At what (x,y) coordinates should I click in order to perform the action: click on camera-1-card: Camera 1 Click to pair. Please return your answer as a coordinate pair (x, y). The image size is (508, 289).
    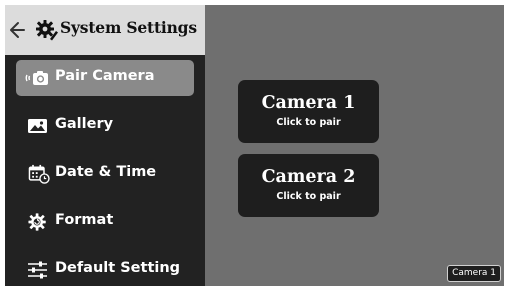
    Looking at the image, I should click on (308, 111).